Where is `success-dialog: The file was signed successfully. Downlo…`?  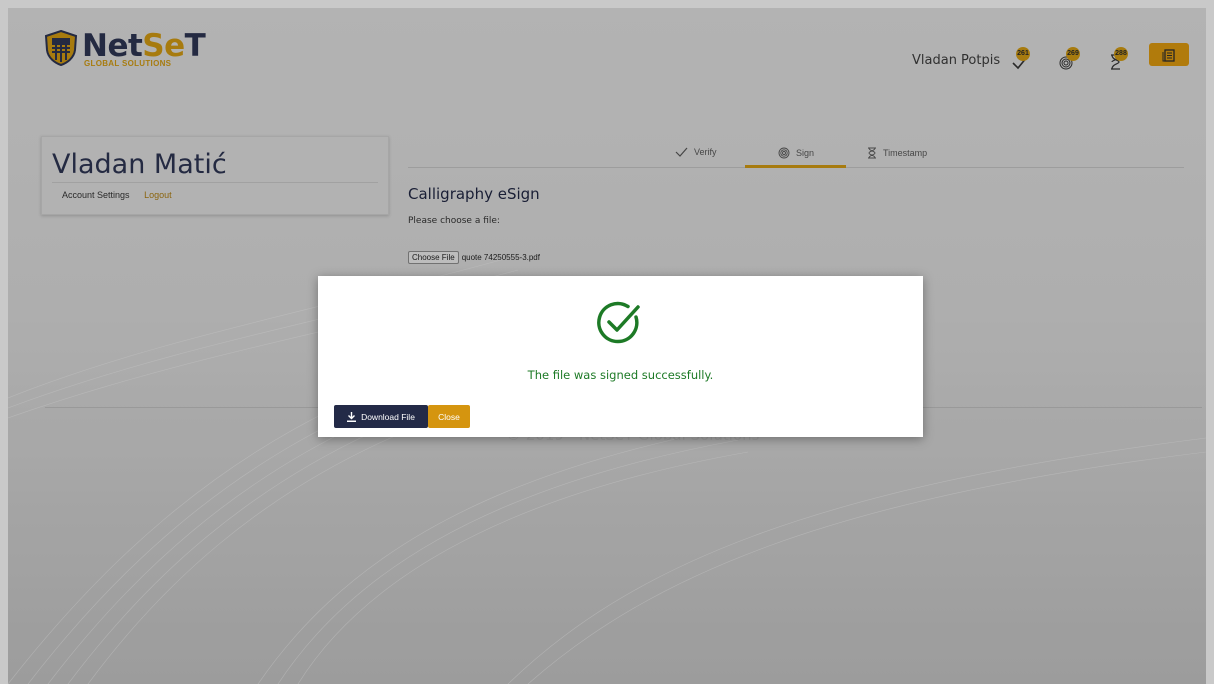
success-dialog: The file was signed successfully. Downlo… is located at coordinates (620, 356).